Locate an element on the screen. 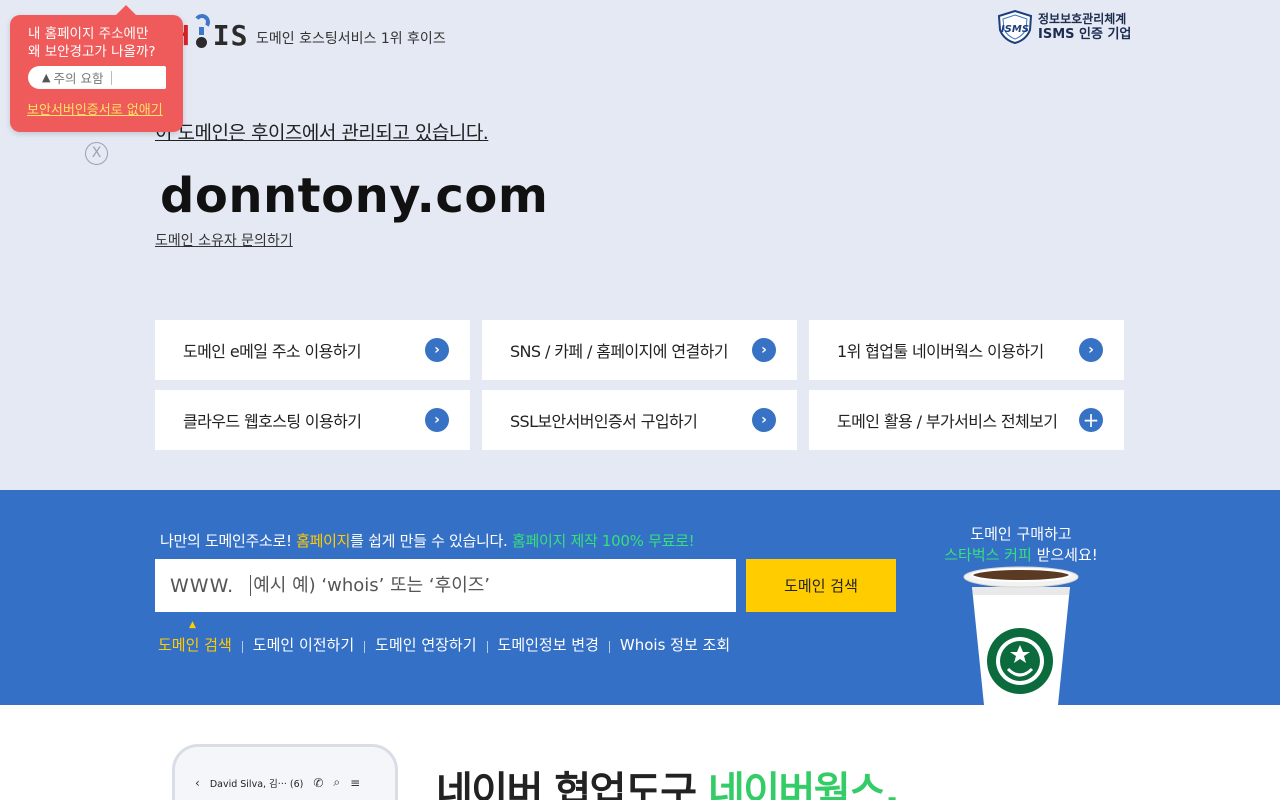 The image size is (1280, 800). plus-icon: + is located at coordinates (1091, 420).